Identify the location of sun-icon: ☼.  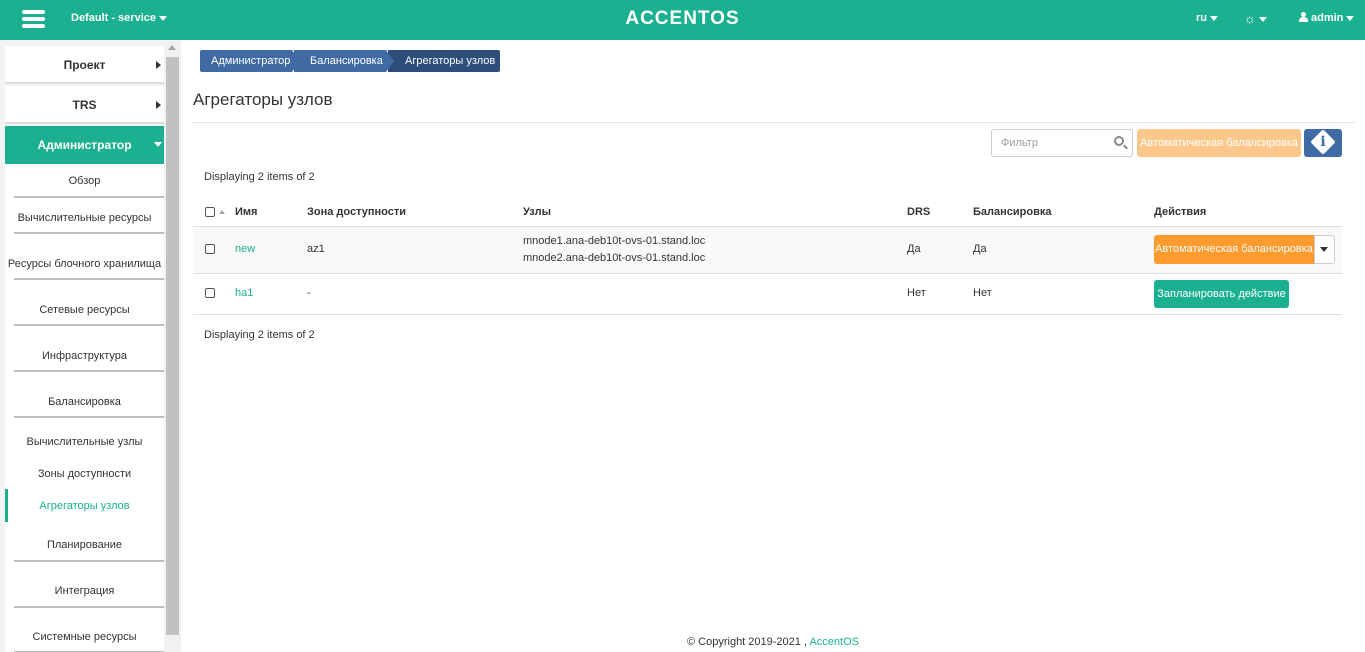
(1250, 18).